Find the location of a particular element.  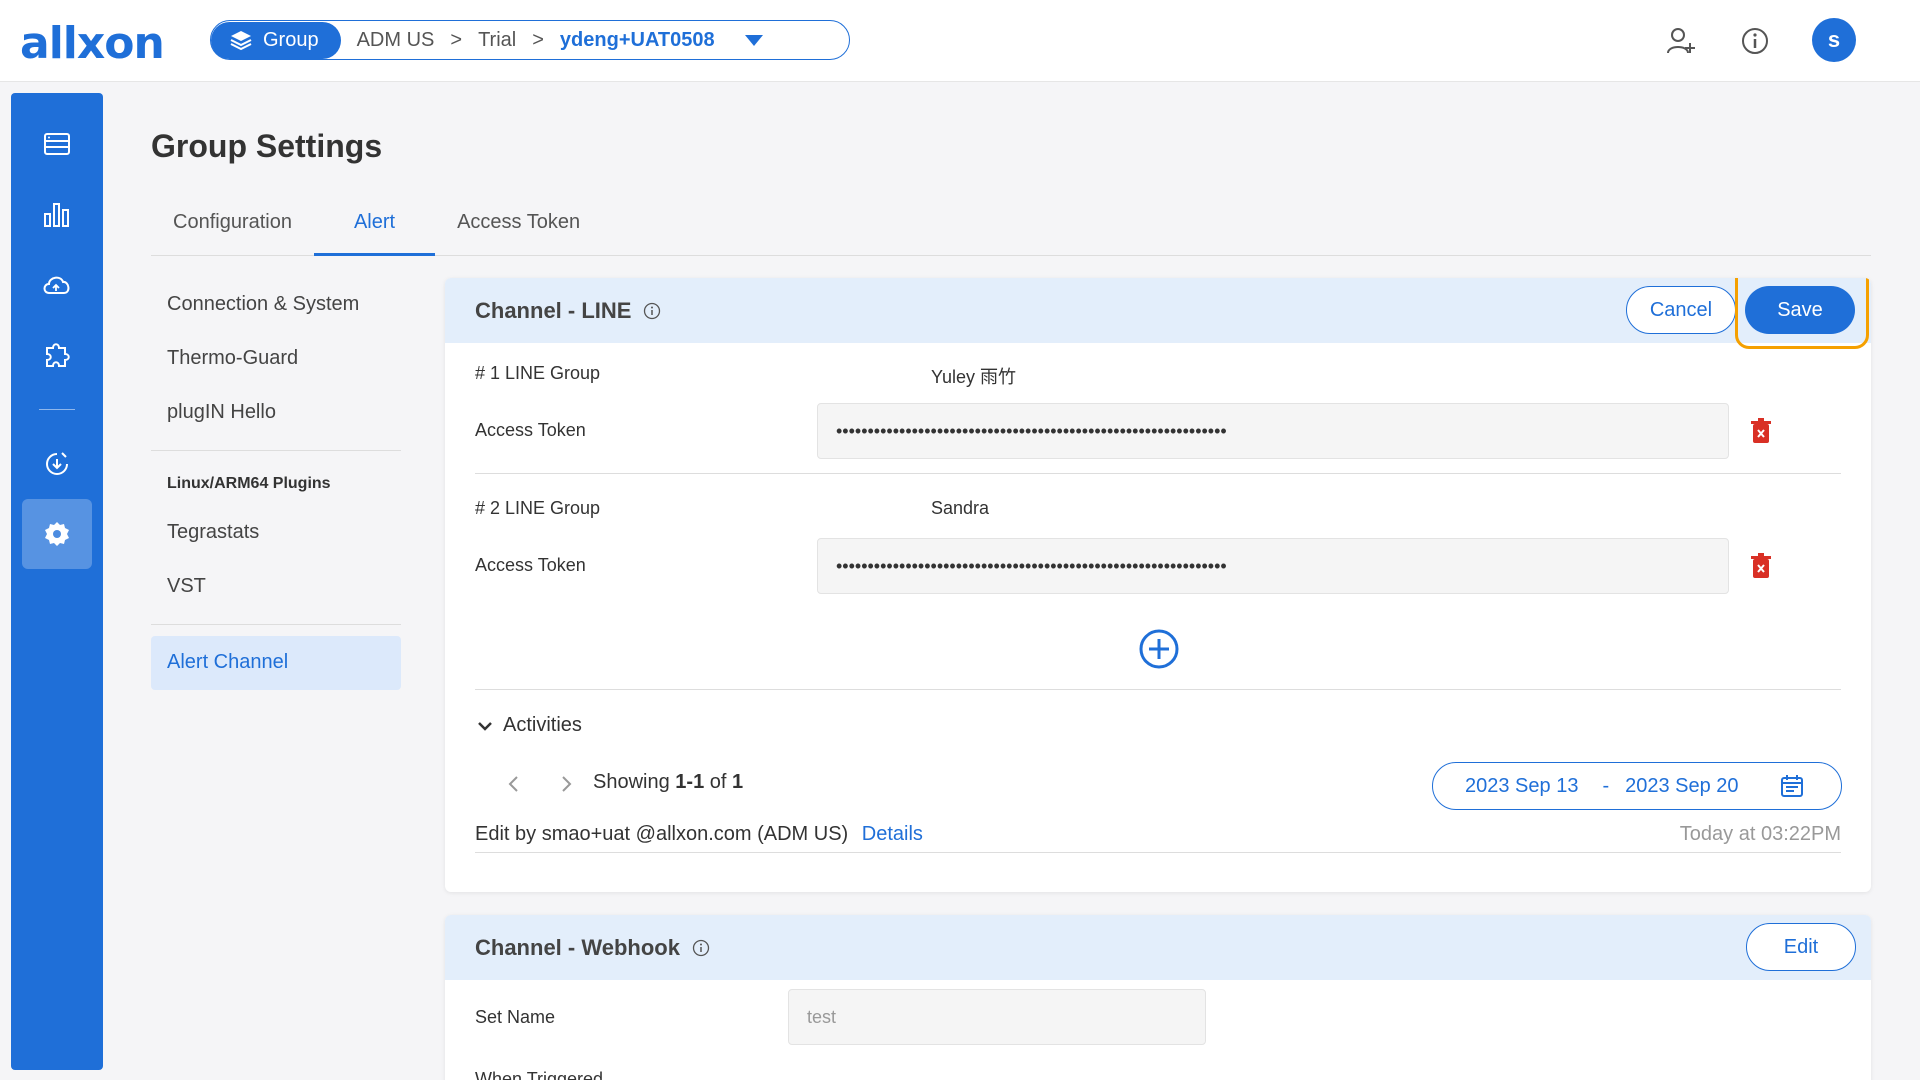

line-group-1-label: # 1 LINE Group is located at coordinates (538, 373).